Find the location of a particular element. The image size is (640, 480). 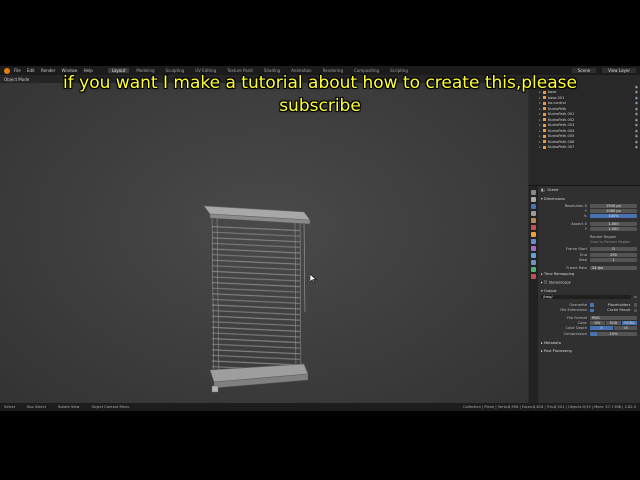

color-rgba-option: RGBA is located at coordinates (629, 323).